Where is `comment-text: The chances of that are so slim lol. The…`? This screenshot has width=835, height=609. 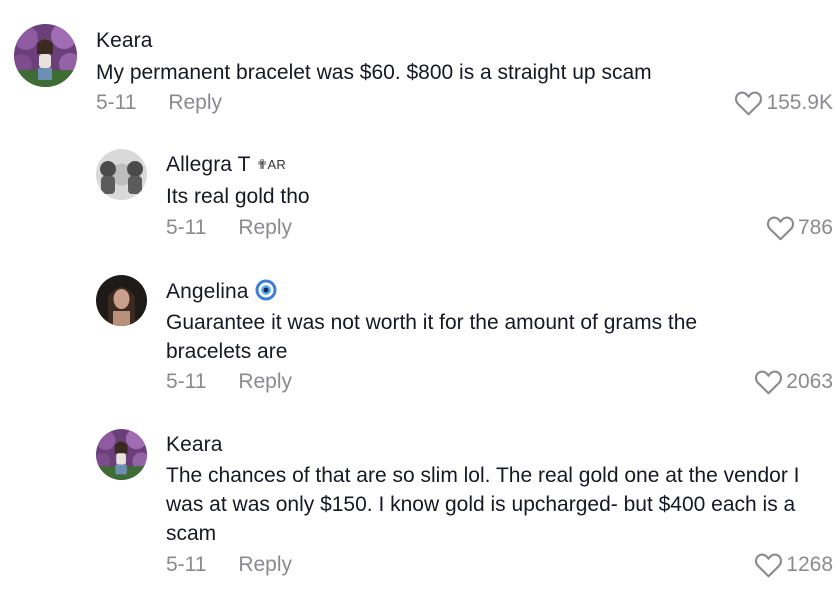 comment-text: The chances of that are so slim lol. The… is located at coordinates (483, 504).